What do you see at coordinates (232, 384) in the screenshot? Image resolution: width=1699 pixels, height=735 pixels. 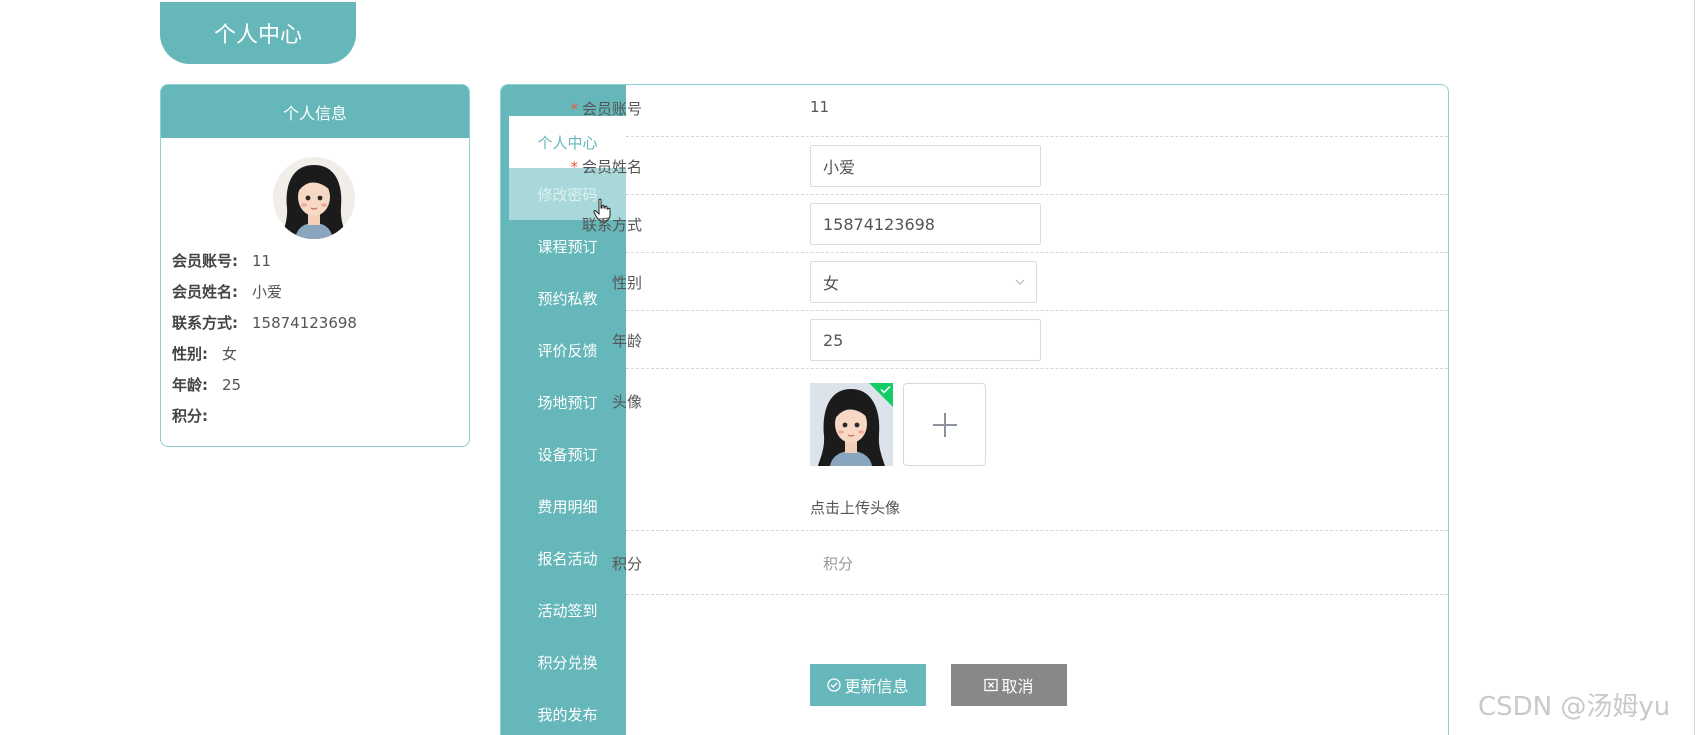 I see `info-value: 25` at bounding box center [232, 384].